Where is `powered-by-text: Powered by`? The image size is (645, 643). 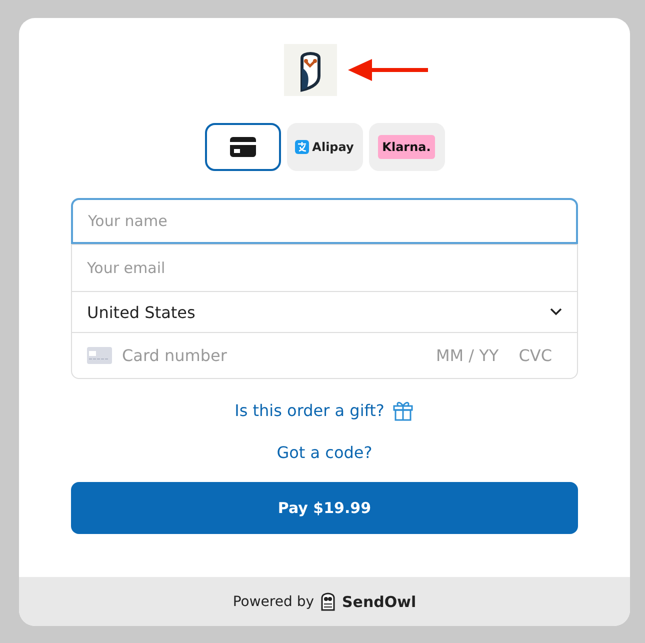
powered-by-text: Powered by is located at coordinates (273, 602).